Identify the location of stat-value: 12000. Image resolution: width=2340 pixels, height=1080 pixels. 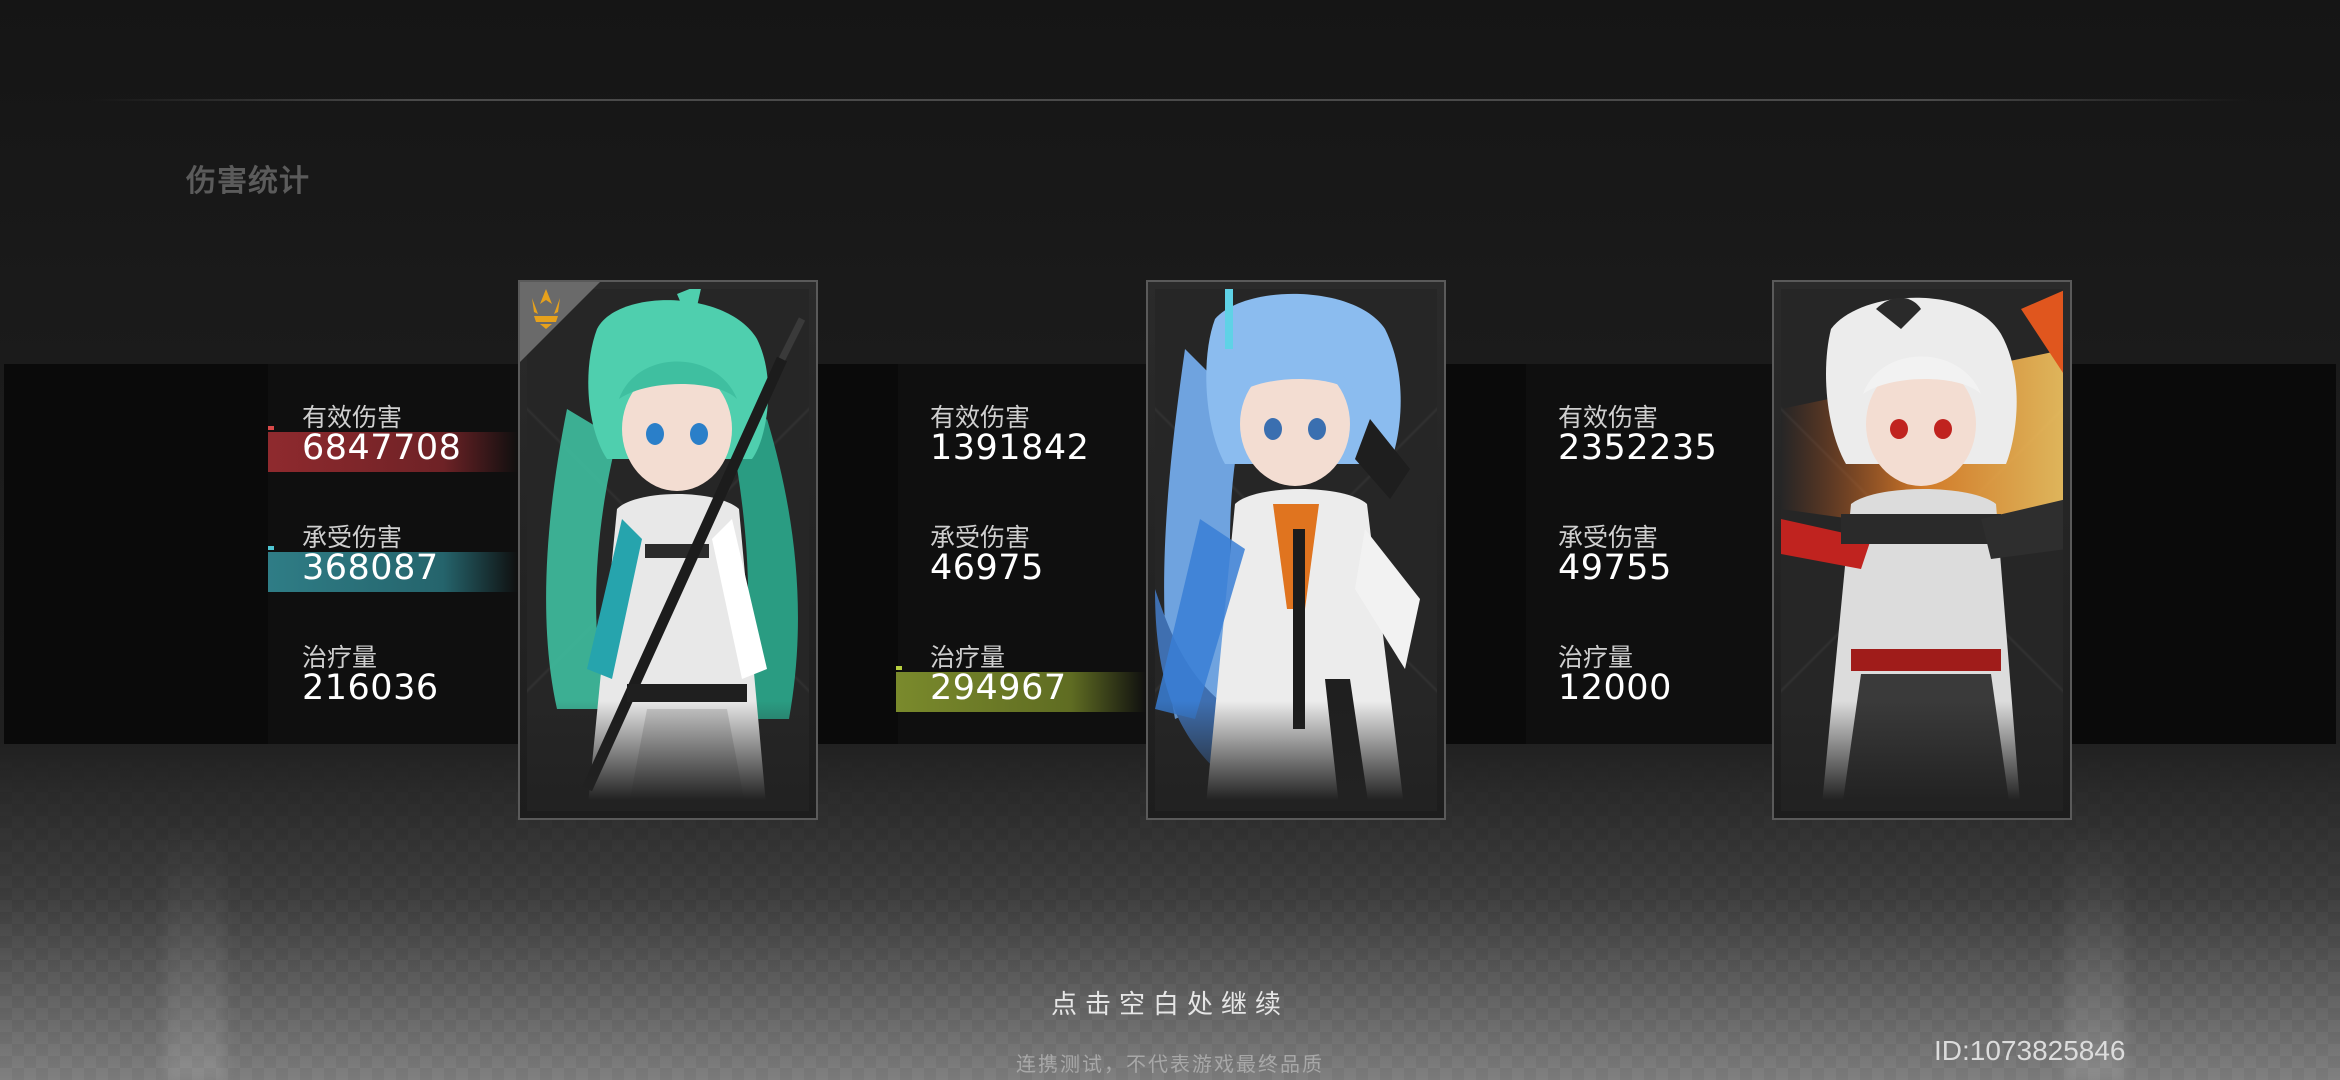
(1615, 688).